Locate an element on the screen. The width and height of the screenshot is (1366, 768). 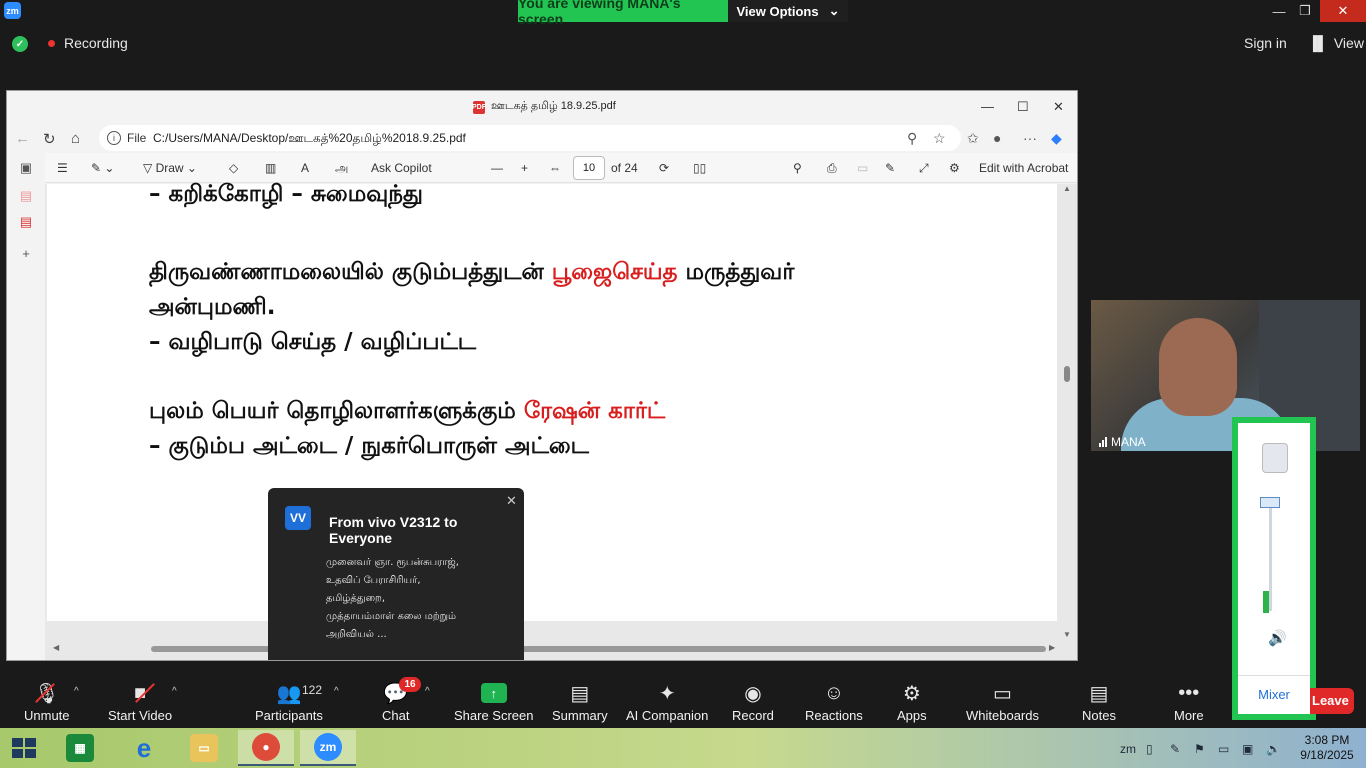
speaker-device-icon is located at coordinates (1275, 458).